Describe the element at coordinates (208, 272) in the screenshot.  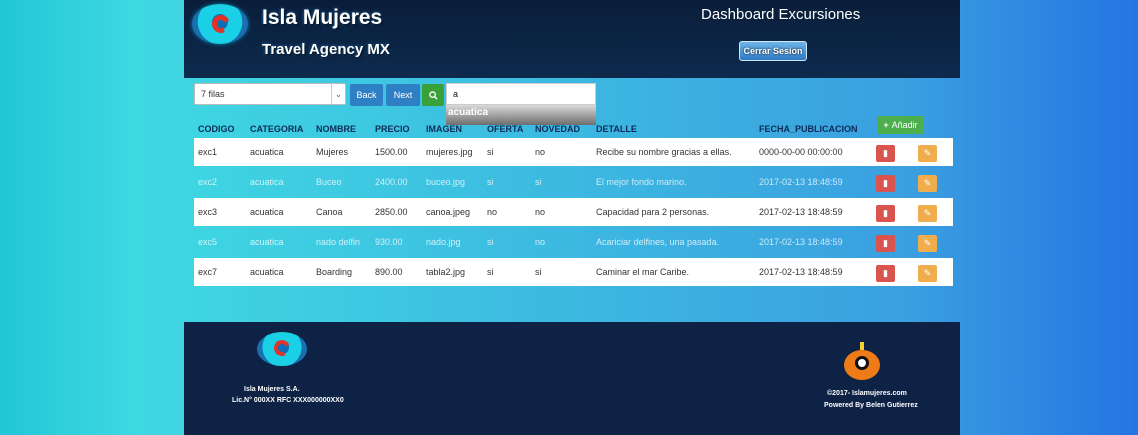
I see `cell-codigo: exc7` at that location.